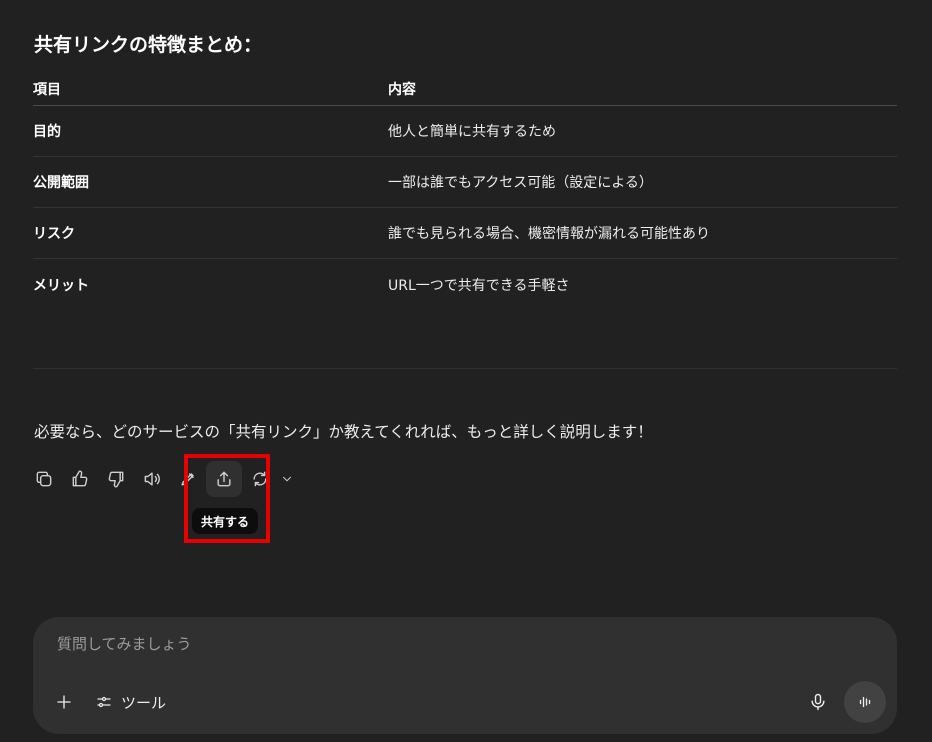 This screenshot has width=932, height=742. Describe the element at coordinates (343, 432) in the screenshot. I see `followup-message: 必要なら、どのサービスの「共有リンク」か教えてくれれば、もっと詳しく説明します！` at that location.